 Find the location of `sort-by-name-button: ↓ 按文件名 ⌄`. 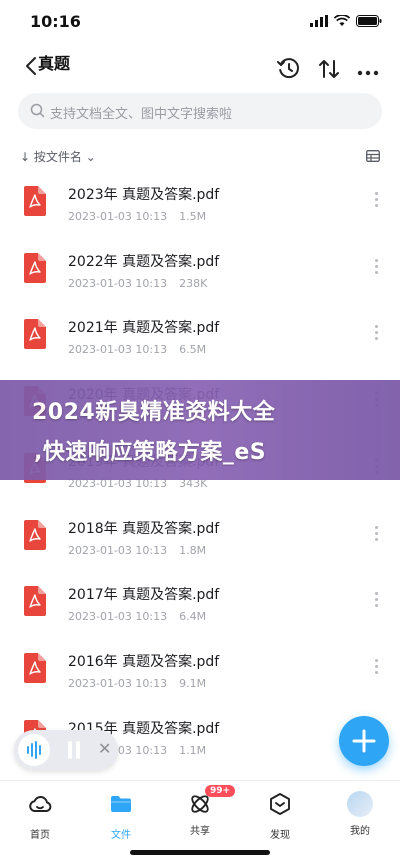

sort-by-name-button: ↓ 按文件名 ⌄ is located at coordinates (58, 156).